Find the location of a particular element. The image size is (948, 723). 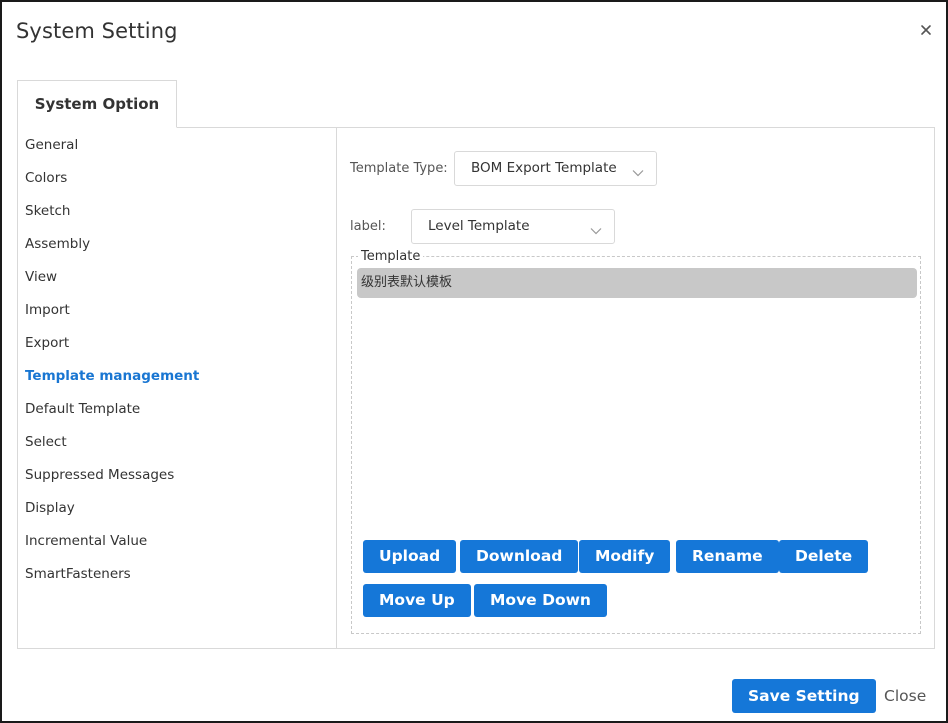

download-button: Download is located at coordinates (519, 556).